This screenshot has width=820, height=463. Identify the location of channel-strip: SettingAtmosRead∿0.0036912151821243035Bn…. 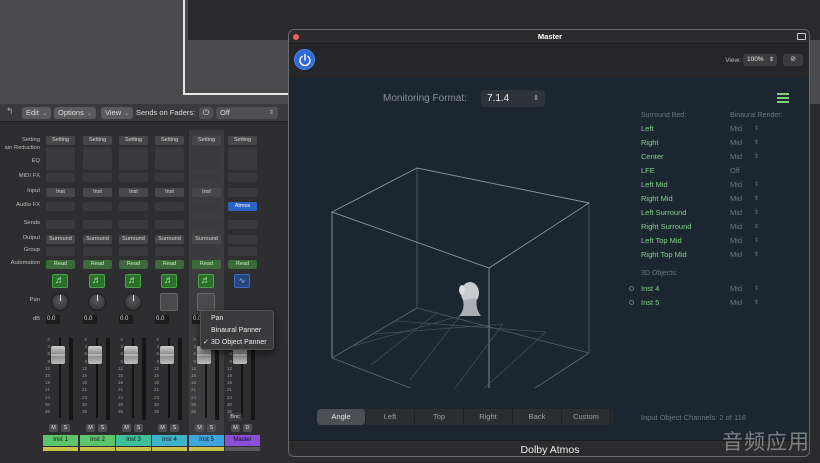
(242, 290).